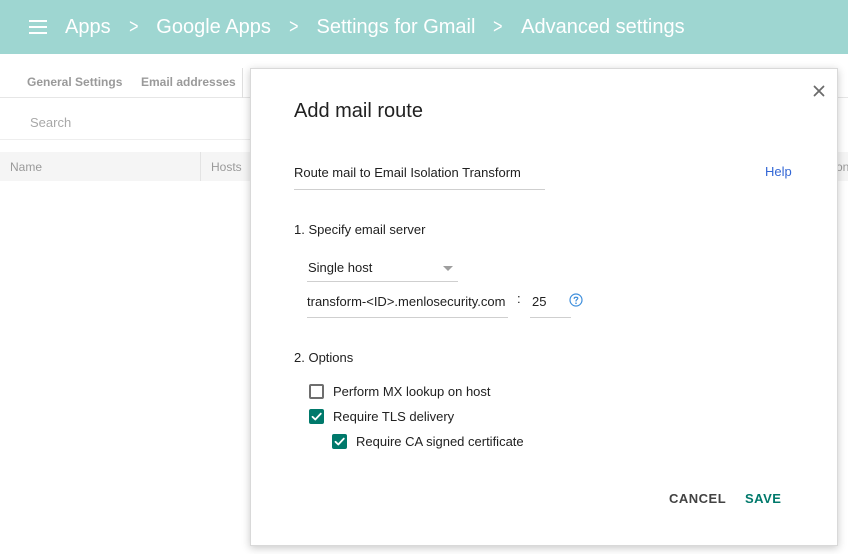 The height and width of the screenshot is (554, 848). I want to click on dropdown-arrow-icon, so click(448, 268).